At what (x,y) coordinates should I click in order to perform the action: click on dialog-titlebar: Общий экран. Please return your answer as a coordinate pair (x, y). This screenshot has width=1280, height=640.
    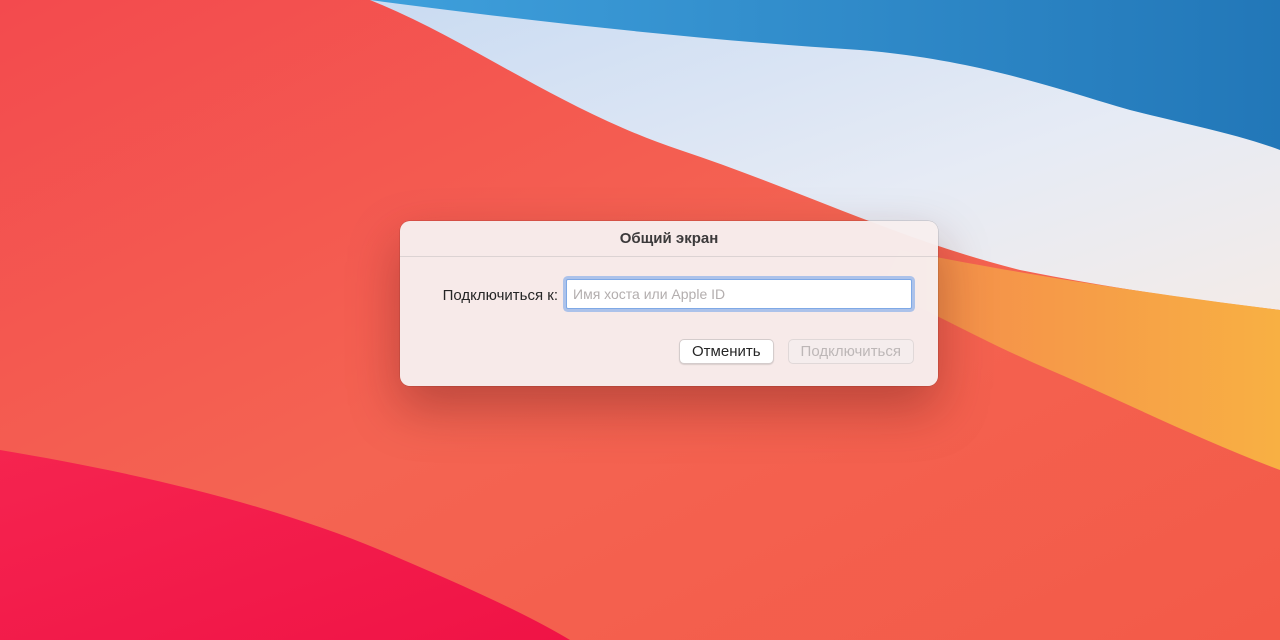
    Looking at the image, I should click on (669, 239).